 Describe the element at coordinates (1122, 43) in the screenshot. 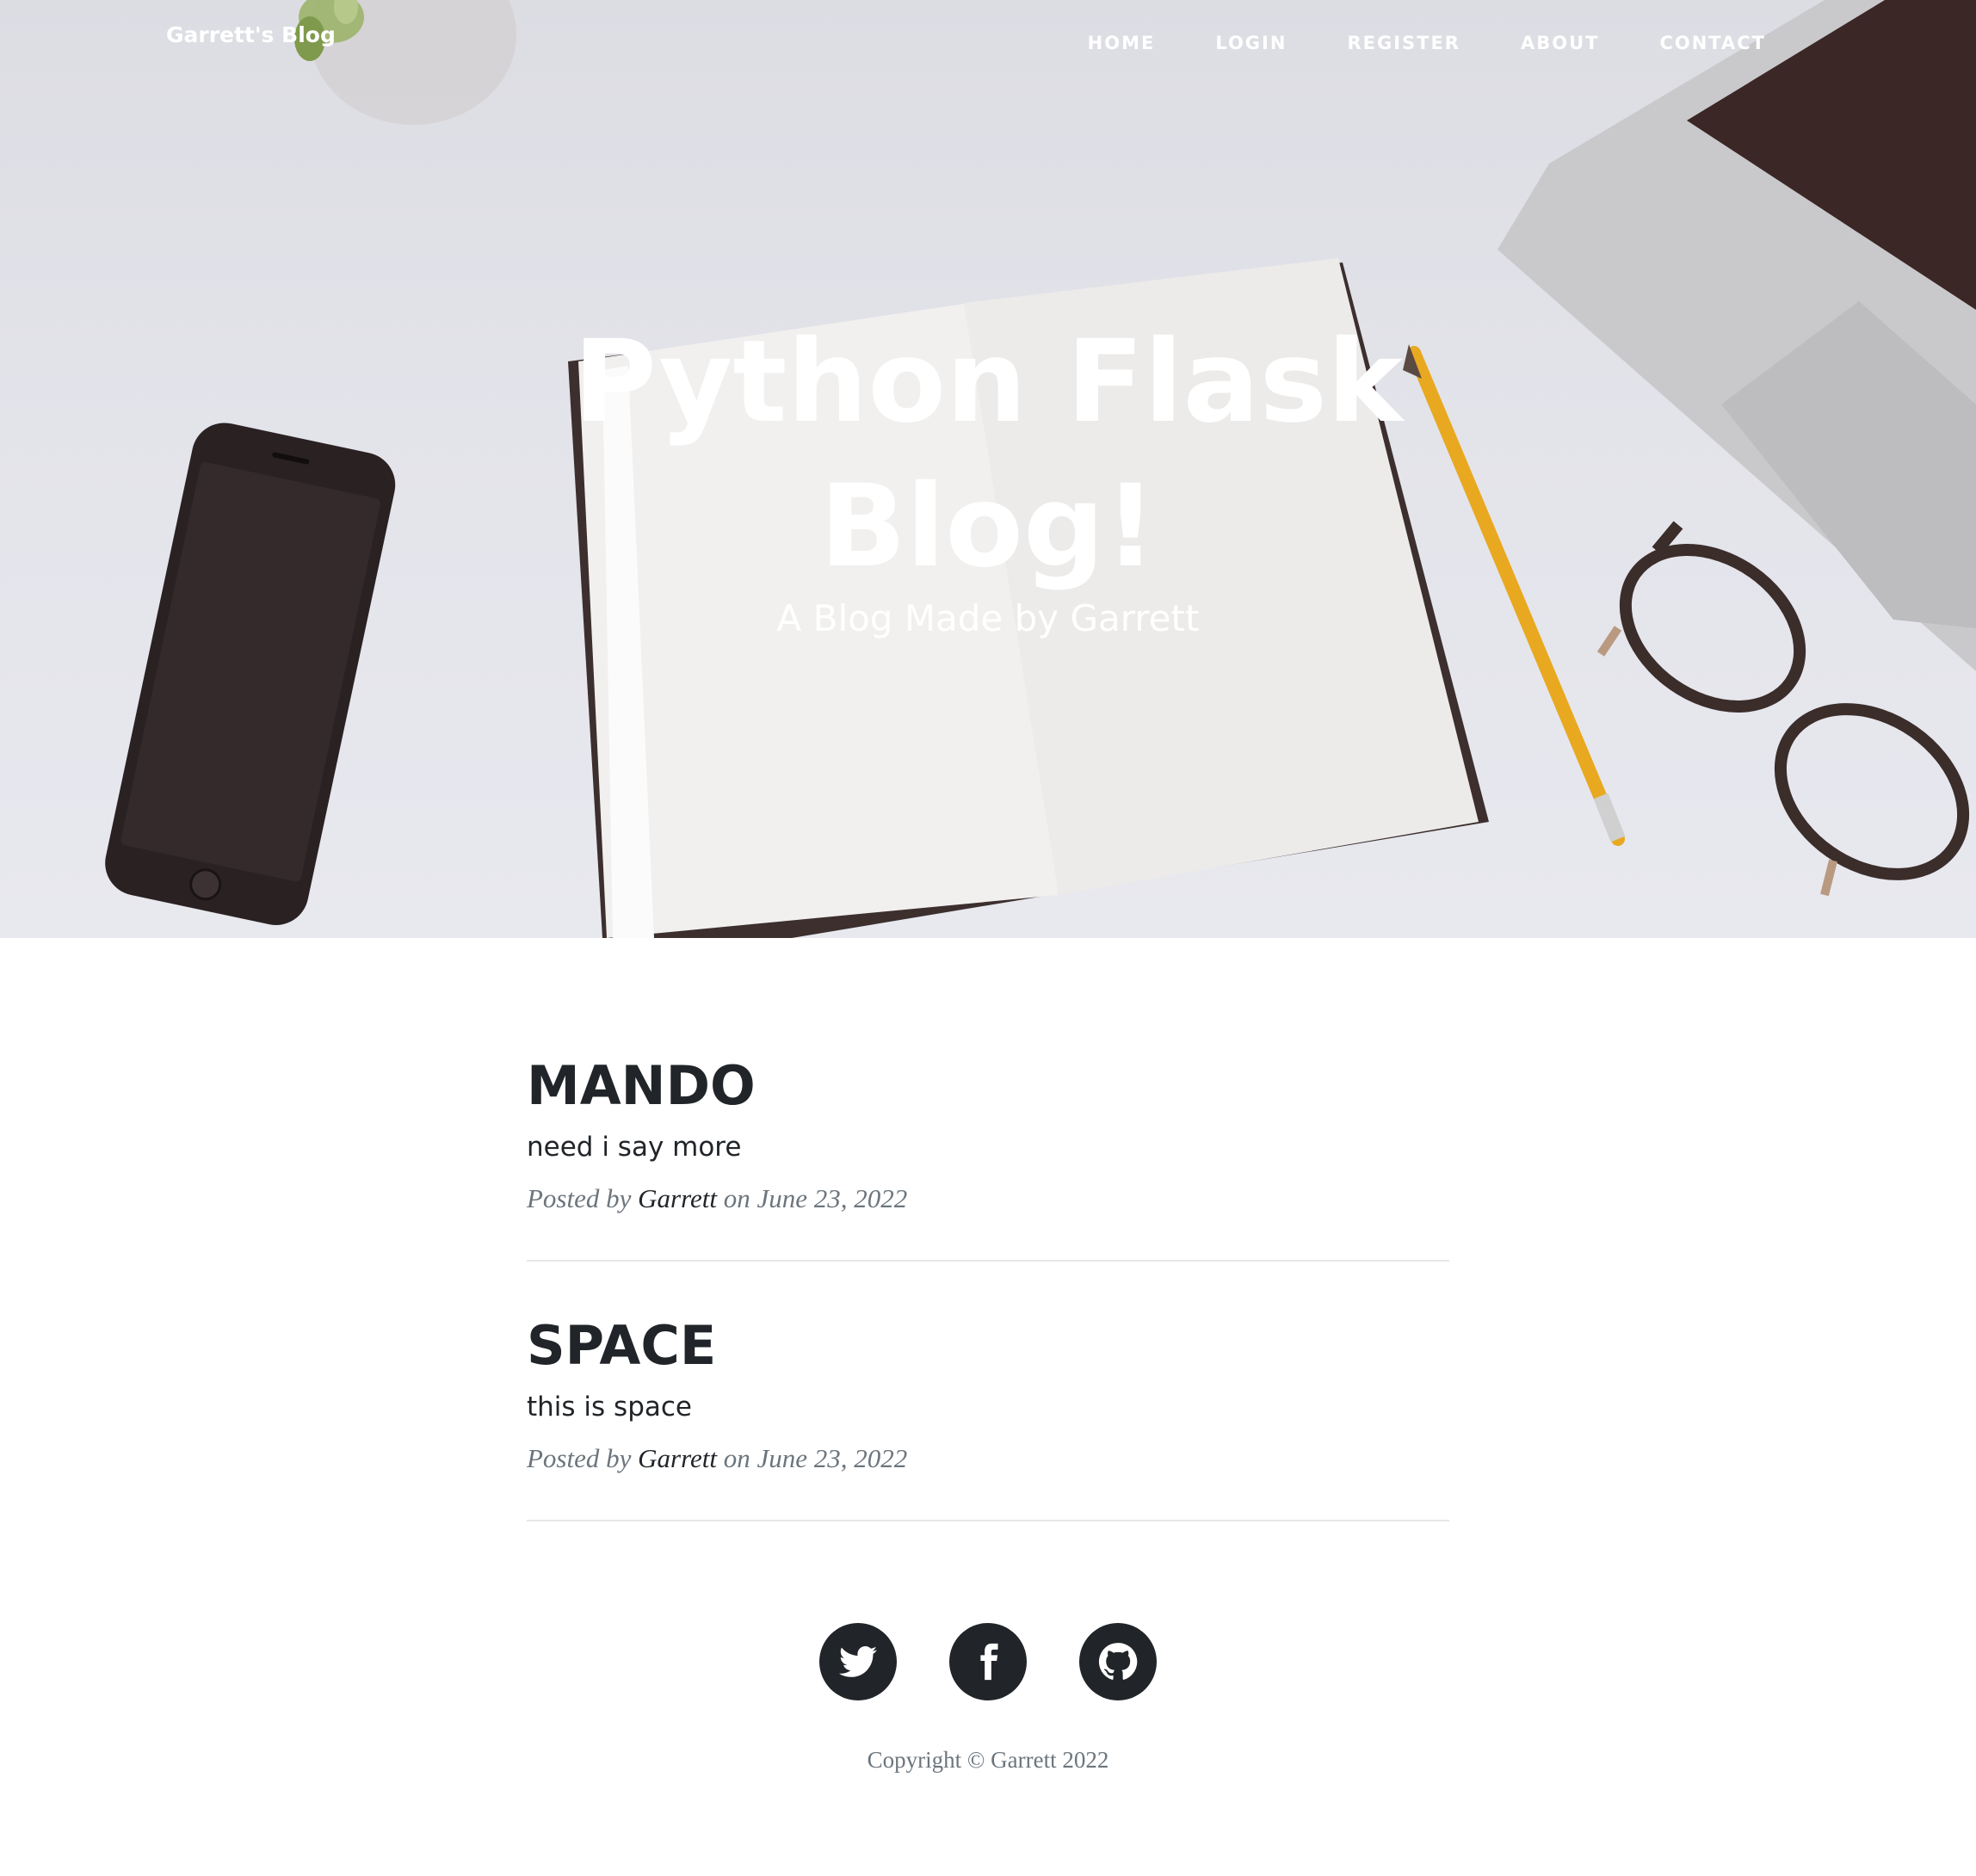

I see `nav-link-home: HOME` at that location.